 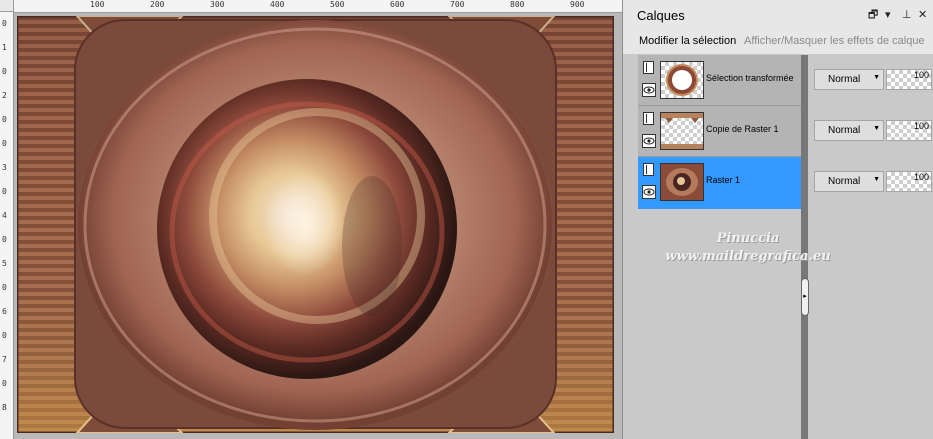 I want to click on layer-name: Copie de Raster 1, so click(x=742, y=129).